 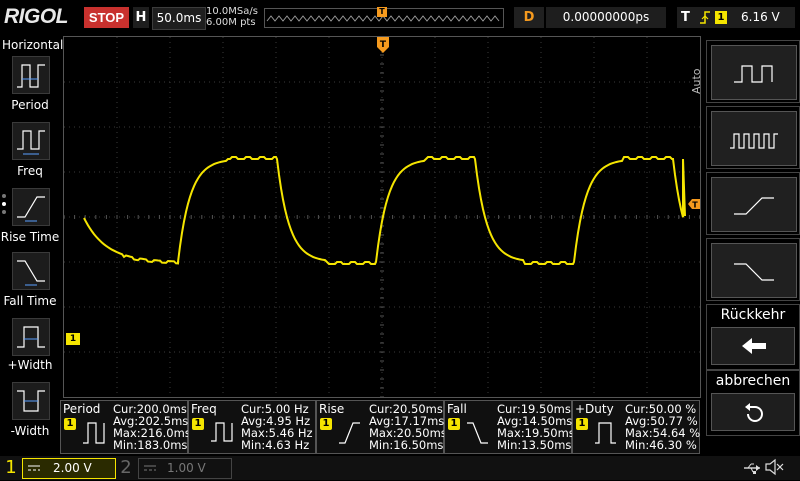 I want to click on fall-icon, so click(x=478, y=435).